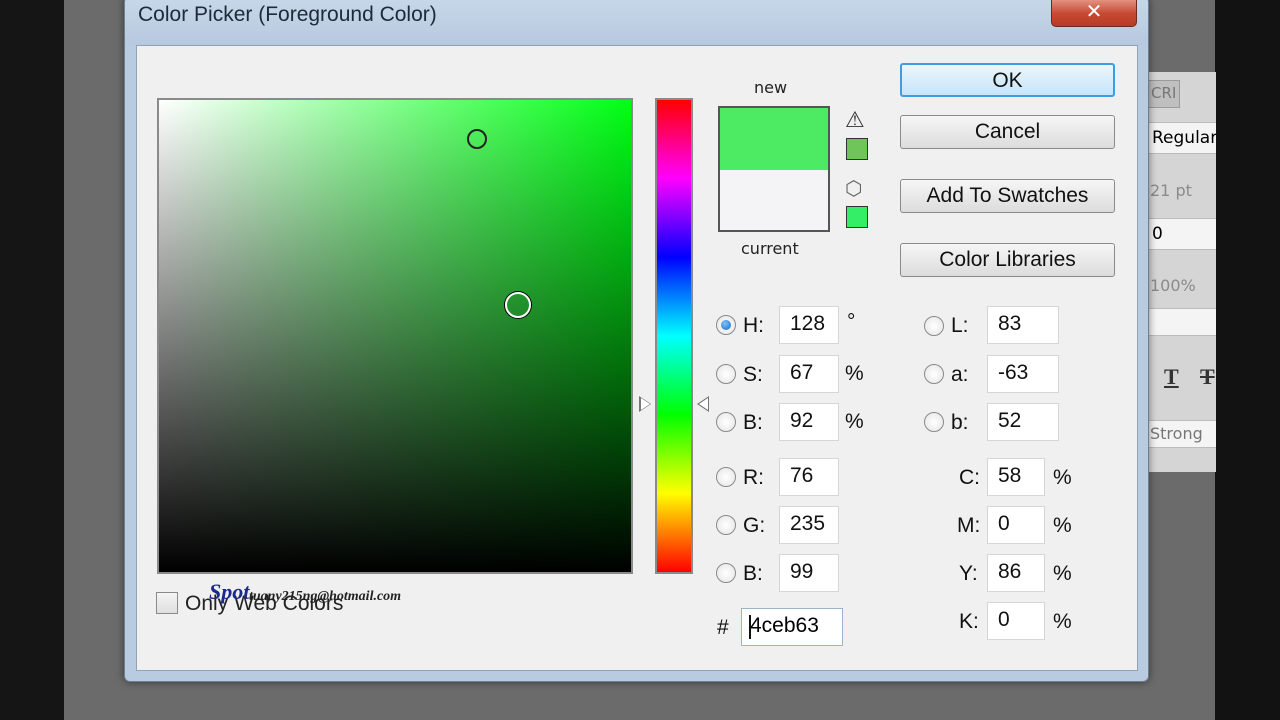  Describe the element at coordinates (674, 336) in the screenshot. I see `hue-slider` at that location.